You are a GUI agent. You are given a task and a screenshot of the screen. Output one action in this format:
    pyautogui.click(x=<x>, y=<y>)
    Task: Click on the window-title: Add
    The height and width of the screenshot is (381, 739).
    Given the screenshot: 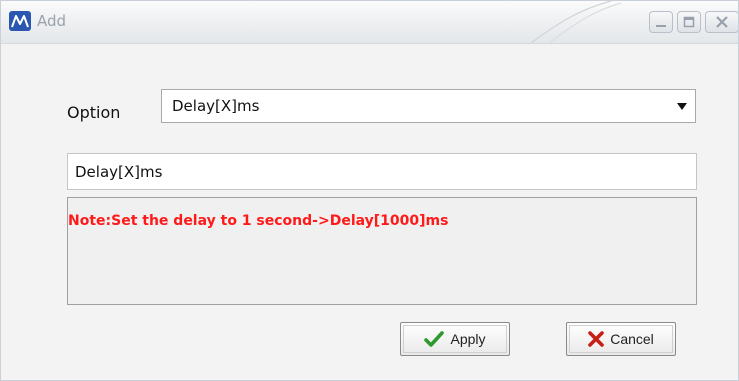 What is the action you would take?
    pyautogui.click(x=52, y=21)
    